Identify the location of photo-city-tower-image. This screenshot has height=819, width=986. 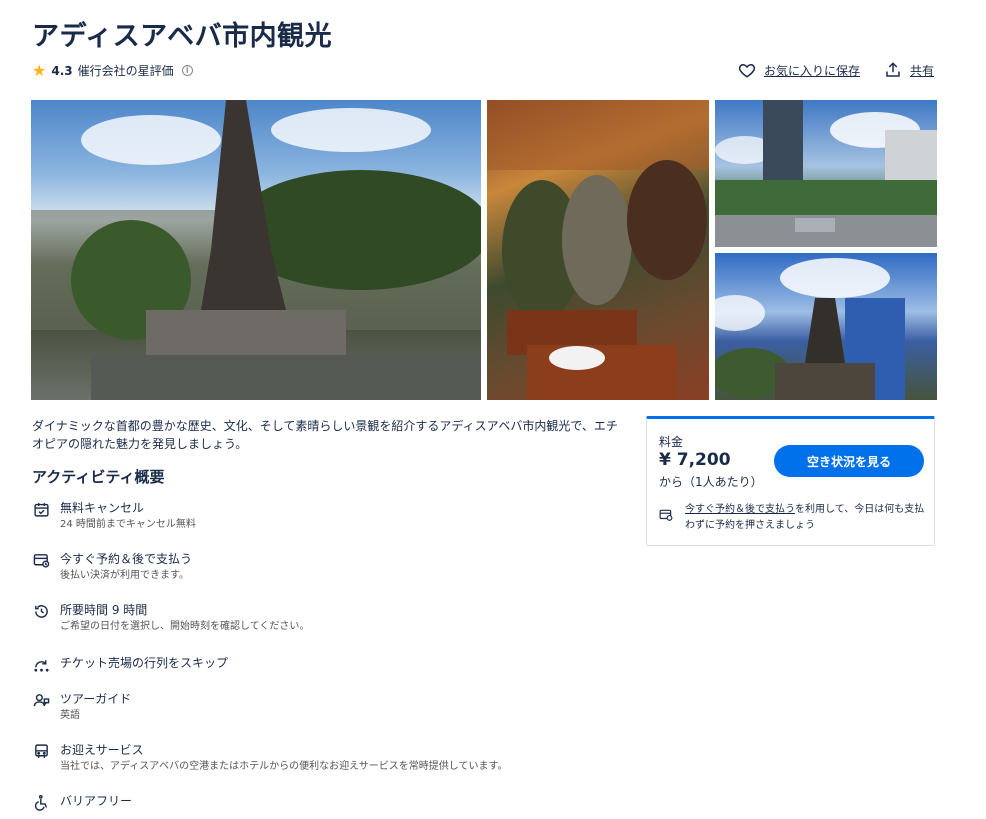
(826, 173).